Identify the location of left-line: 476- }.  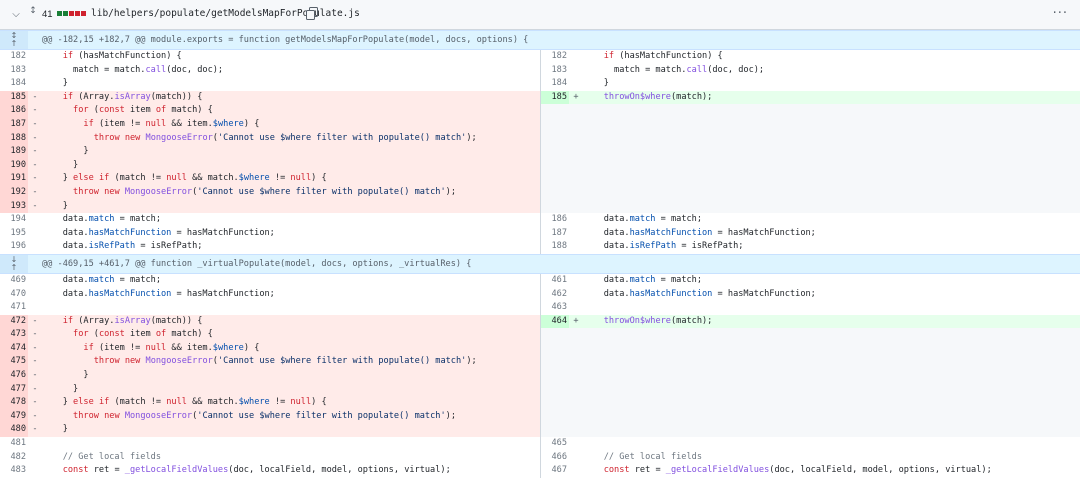
(270, 376).